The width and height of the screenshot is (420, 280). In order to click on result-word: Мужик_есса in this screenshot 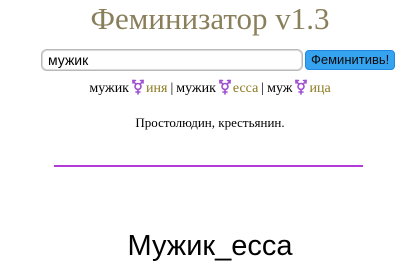, I will do `click(210, 246)`.